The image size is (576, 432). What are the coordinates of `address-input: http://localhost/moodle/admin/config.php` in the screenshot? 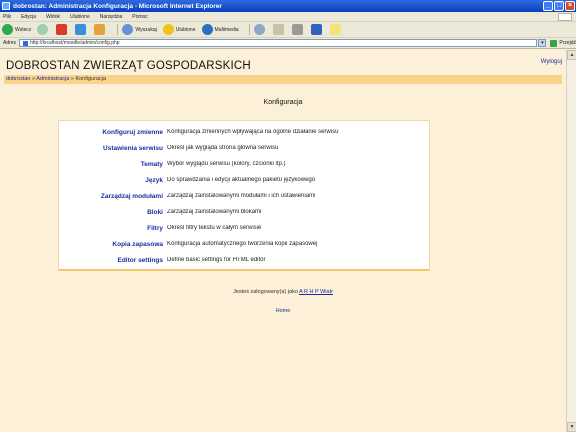 It's located at (278, 43).